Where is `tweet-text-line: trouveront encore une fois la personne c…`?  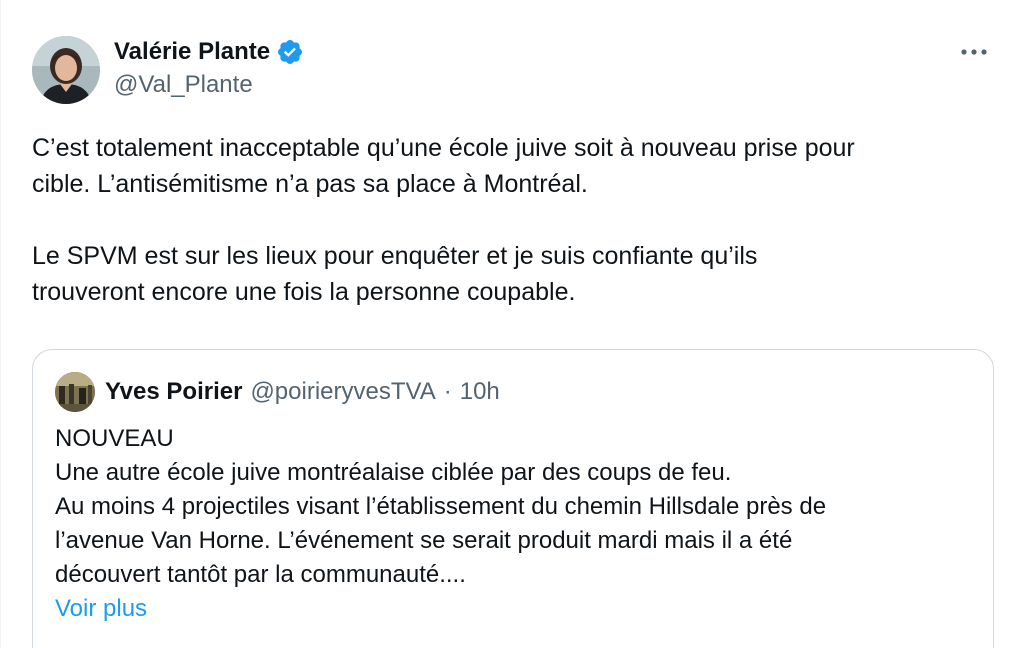 tweet-text-line: trouveront encore une fois la personne c… is located at coordinates (304, 292).